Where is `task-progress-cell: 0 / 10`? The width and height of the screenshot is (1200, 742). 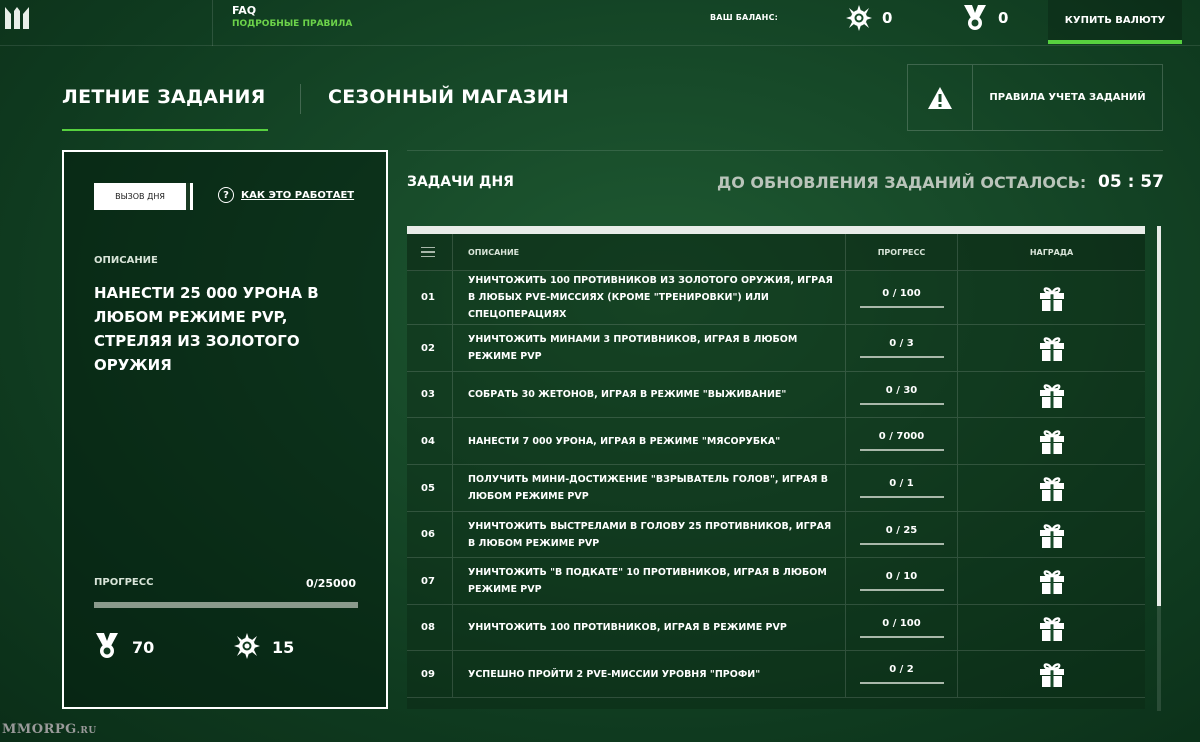 task-progress-cell: 0 / 10 is located at coordinates (902, 581).